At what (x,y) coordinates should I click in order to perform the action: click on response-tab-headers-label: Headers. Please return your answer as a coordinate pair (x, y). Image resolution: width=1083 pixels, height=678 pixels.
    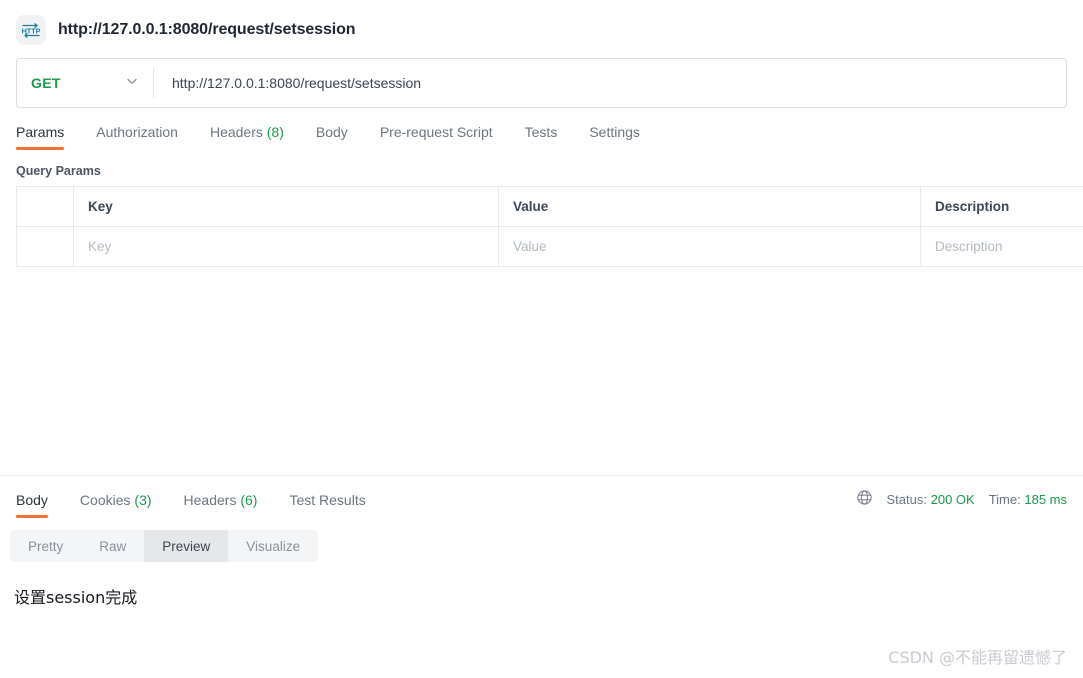
    Looking at the image, I should click on (210, 500).